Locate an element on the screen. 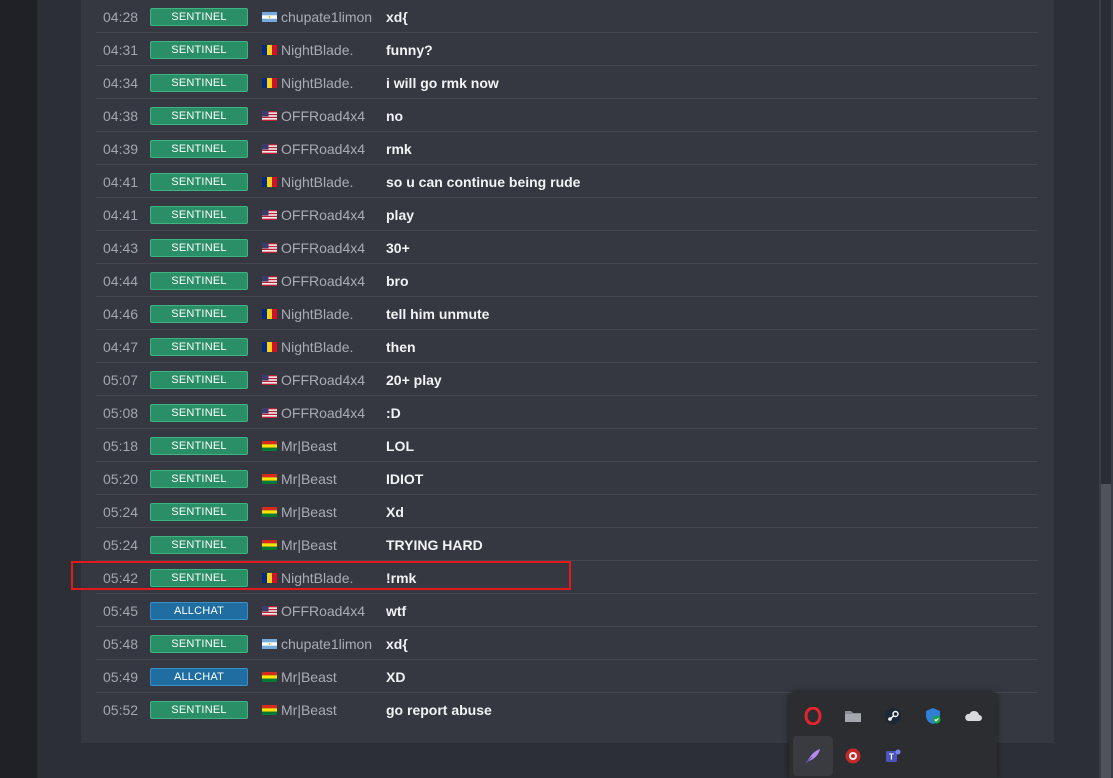 The image size is (1113, 778). chat-message: funny? is located at coordinates (409, 50).